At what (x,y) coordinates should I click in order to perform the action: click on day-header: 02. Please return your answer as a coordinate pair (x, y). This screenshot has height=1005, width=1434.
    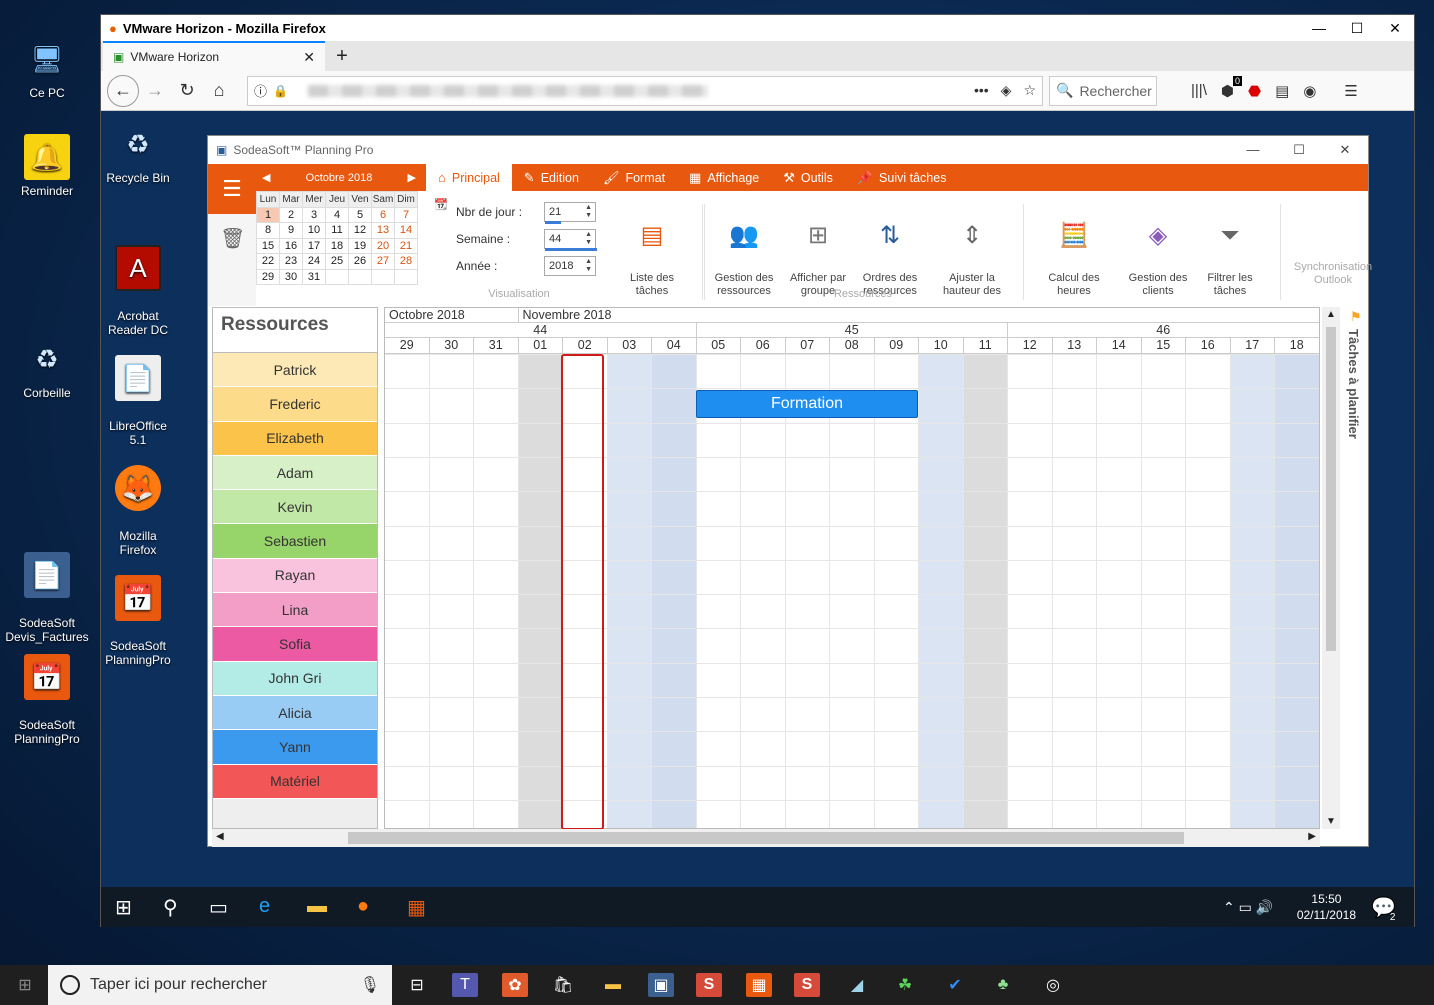
    Looking at the image, I should click on (585, 346).